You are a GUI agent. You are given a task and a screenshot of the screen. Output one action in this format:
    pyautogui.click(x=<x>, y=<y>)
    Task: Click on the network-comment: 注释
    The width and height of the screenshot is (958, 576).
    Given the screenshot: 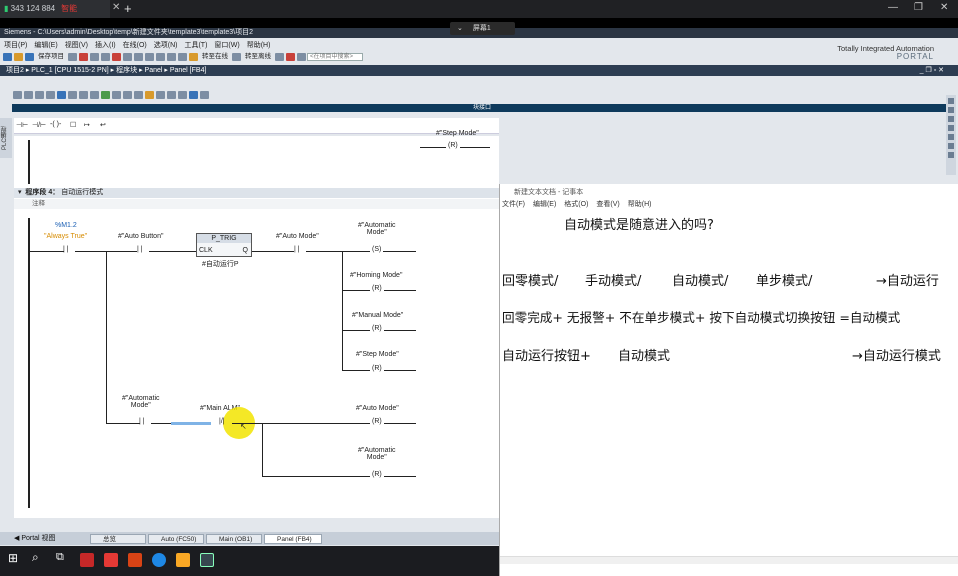 What is the action you would take?
    pyautogui.click(x=256, y=204)
    